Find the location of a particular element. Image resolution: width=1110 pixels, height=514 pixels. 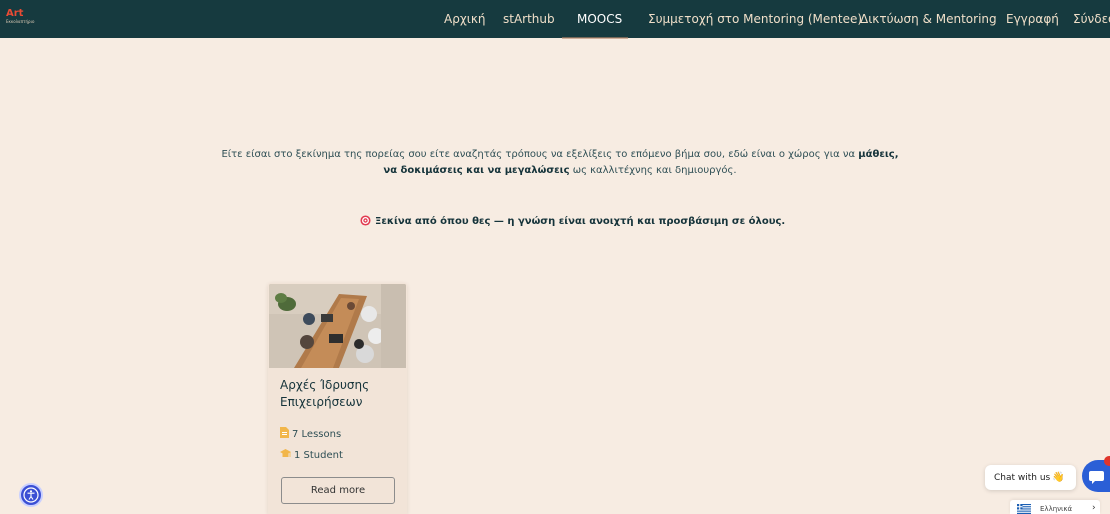

nav-item-moocs: MOOCS is located at coordinates (599, 19).